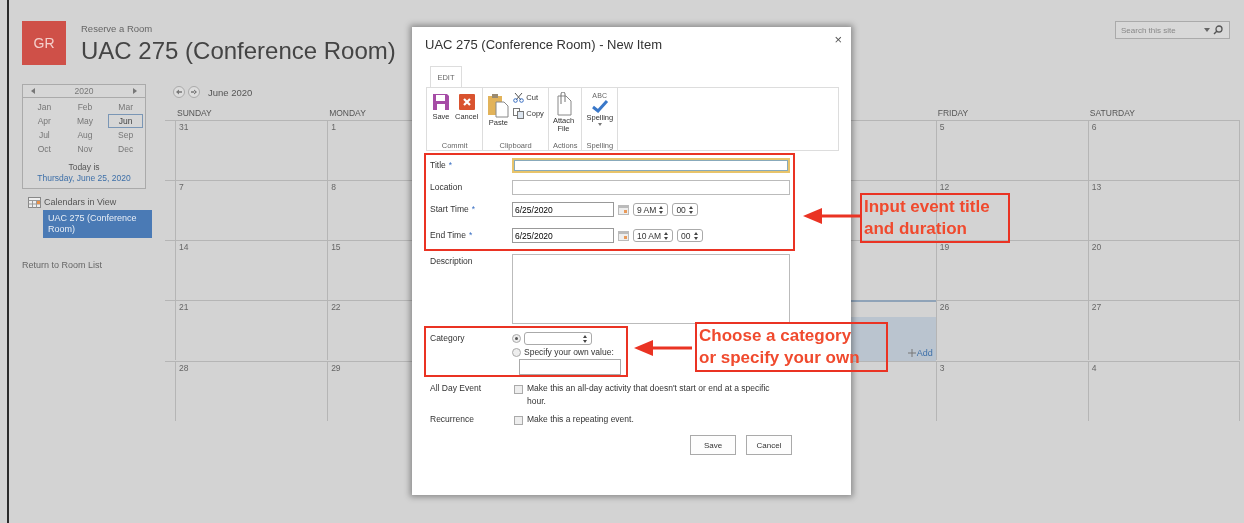 The height and width of the screenshot is (523, 1244). Describe the element at coordinates (179, 92) in the screenshot. I see `previous-month-icon` at that location.